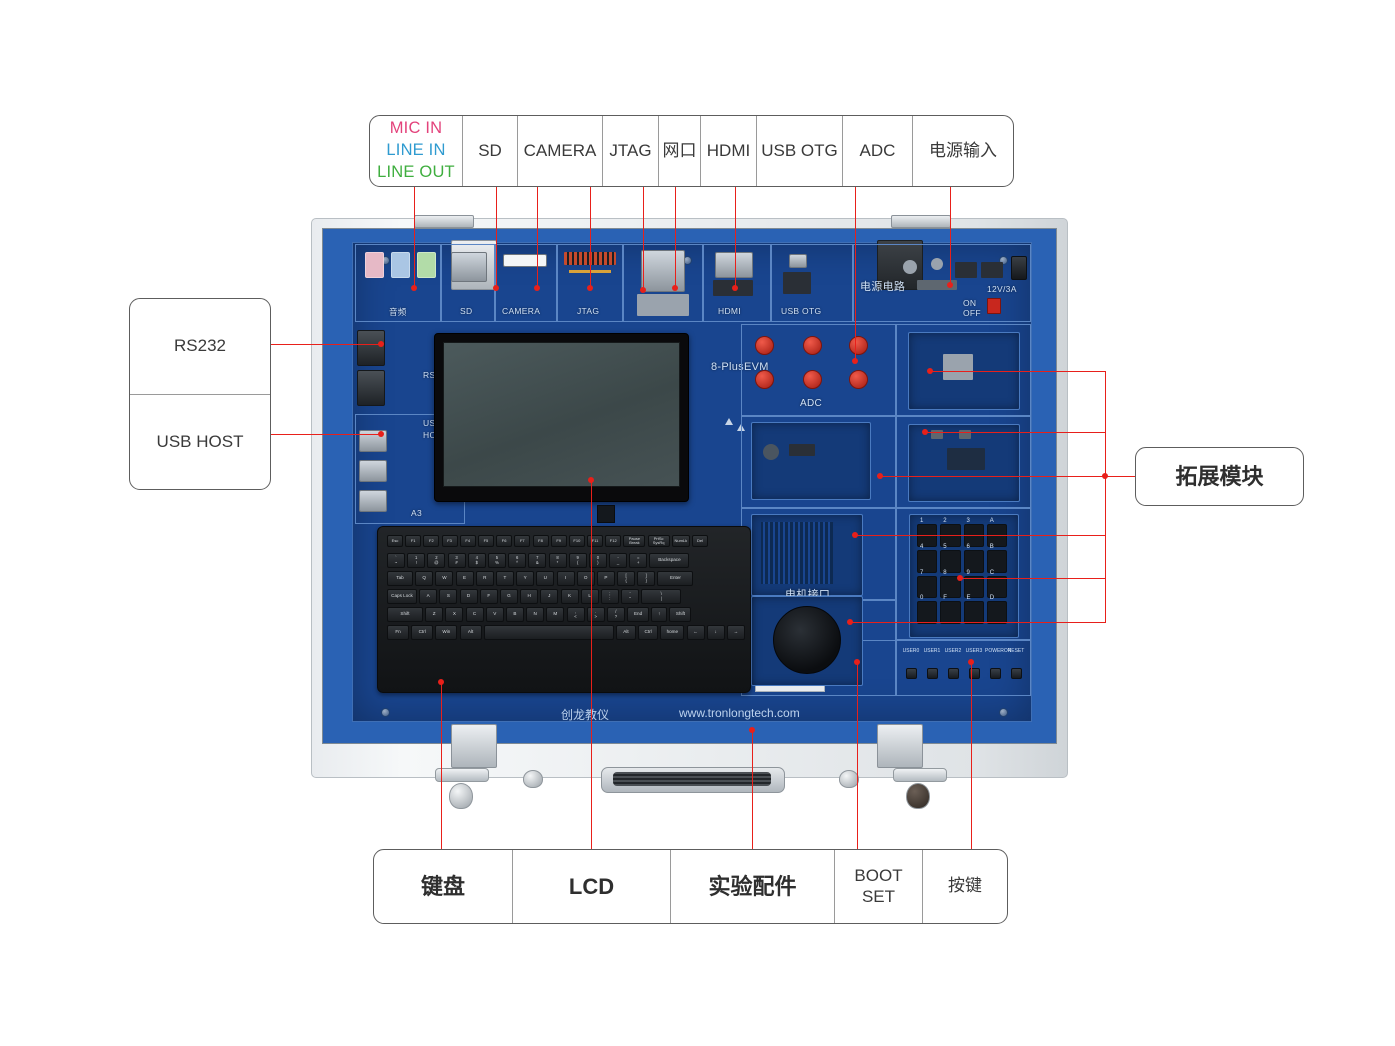 The width and height of the screenshot is (1395, 1046). I want to click on keyboard-key-sym10: →, so click(735, 632).